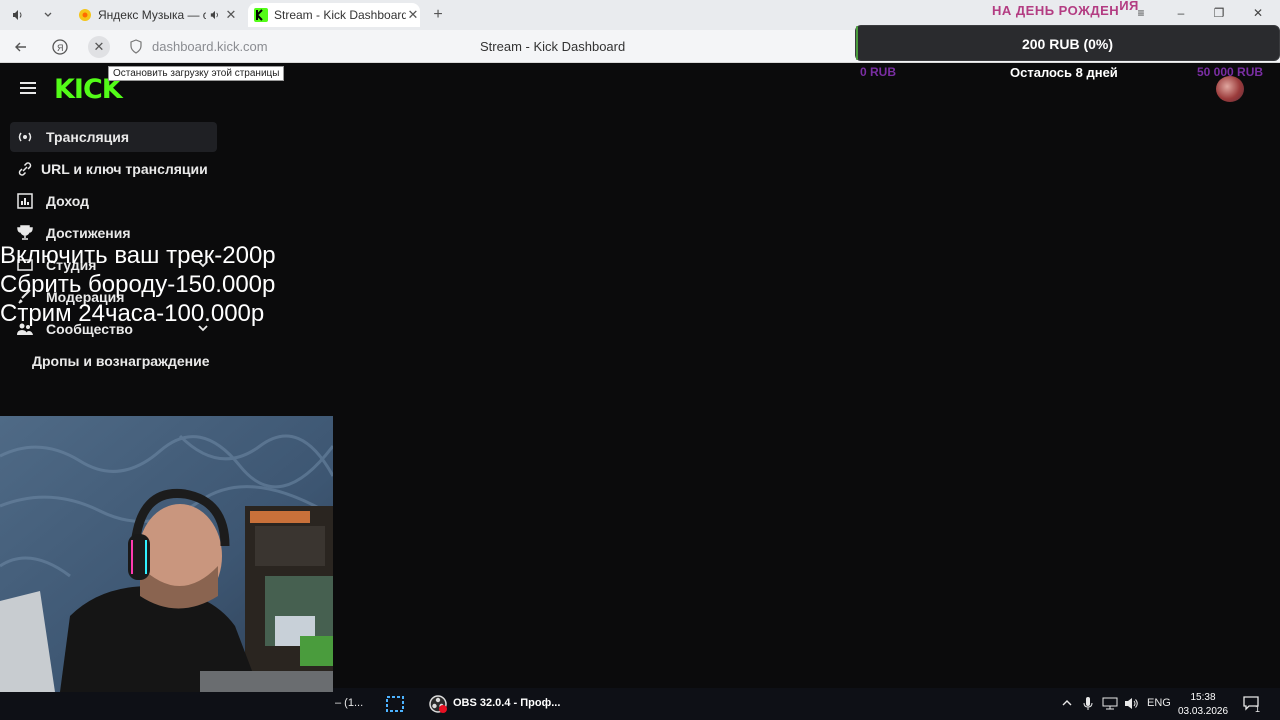  I want to click on sidebar-item-income: Доход, so click(113, 201).